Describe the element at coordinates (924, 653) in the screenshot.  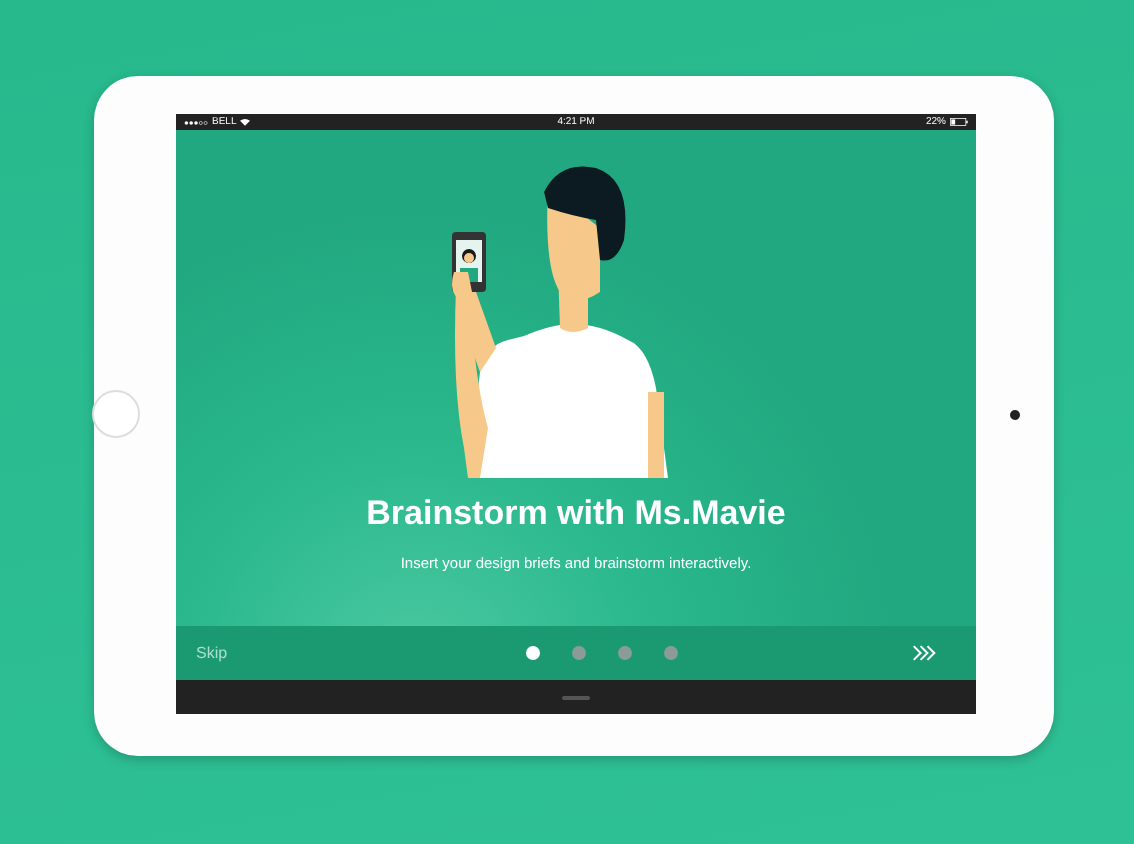
I see `next-chevrons-icon` at that location.